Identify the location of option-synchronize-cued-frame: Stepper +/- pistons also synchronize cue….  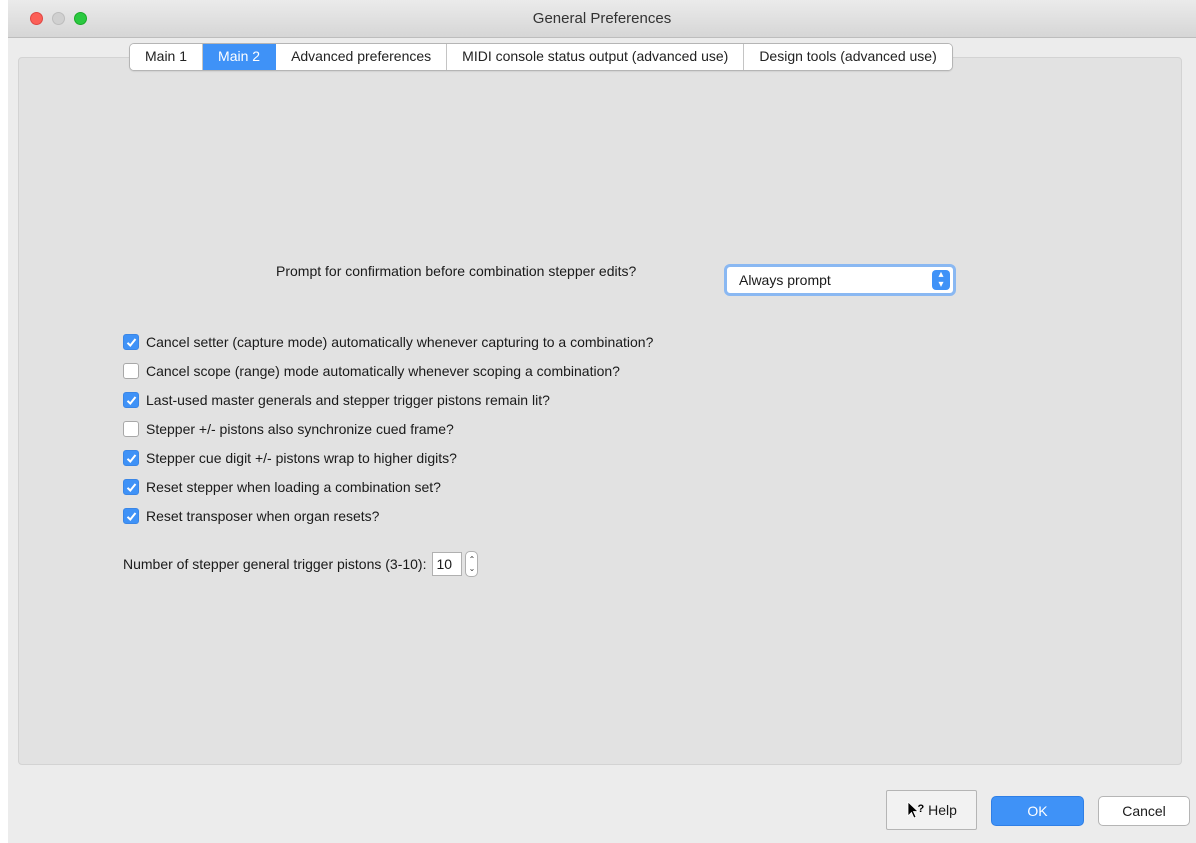
(388, 428).